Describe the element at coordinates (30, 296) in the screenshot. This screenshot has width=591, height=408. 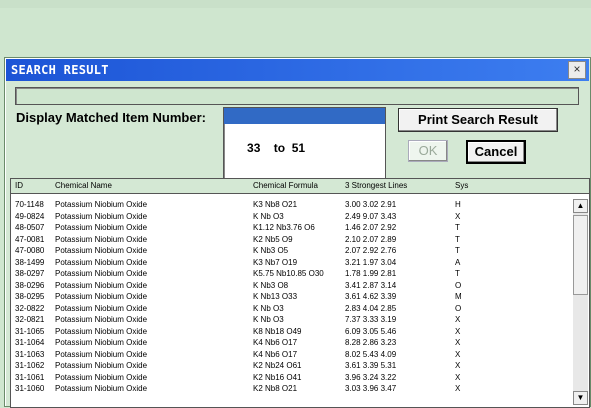
I see `cell-id: 38-0295` at that location.